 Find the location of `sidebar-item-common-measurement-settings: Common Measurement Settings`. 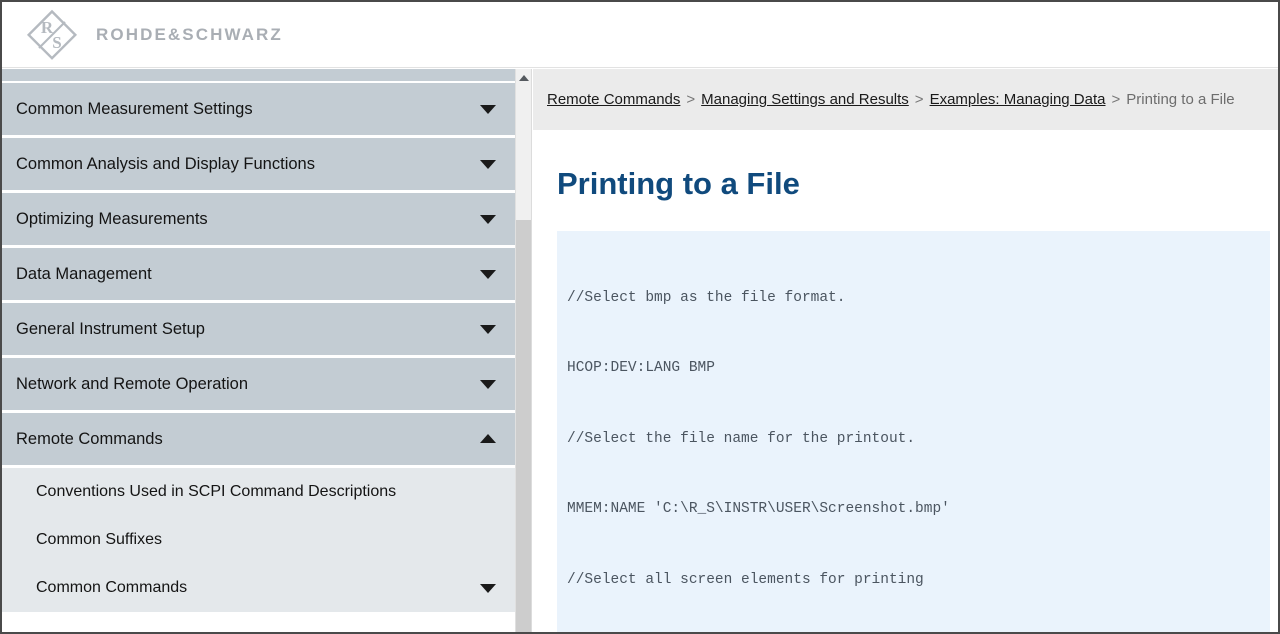

sidebar-item-common-measurement-settings: Common Measurement Settings is located at coordinates (258, 110).